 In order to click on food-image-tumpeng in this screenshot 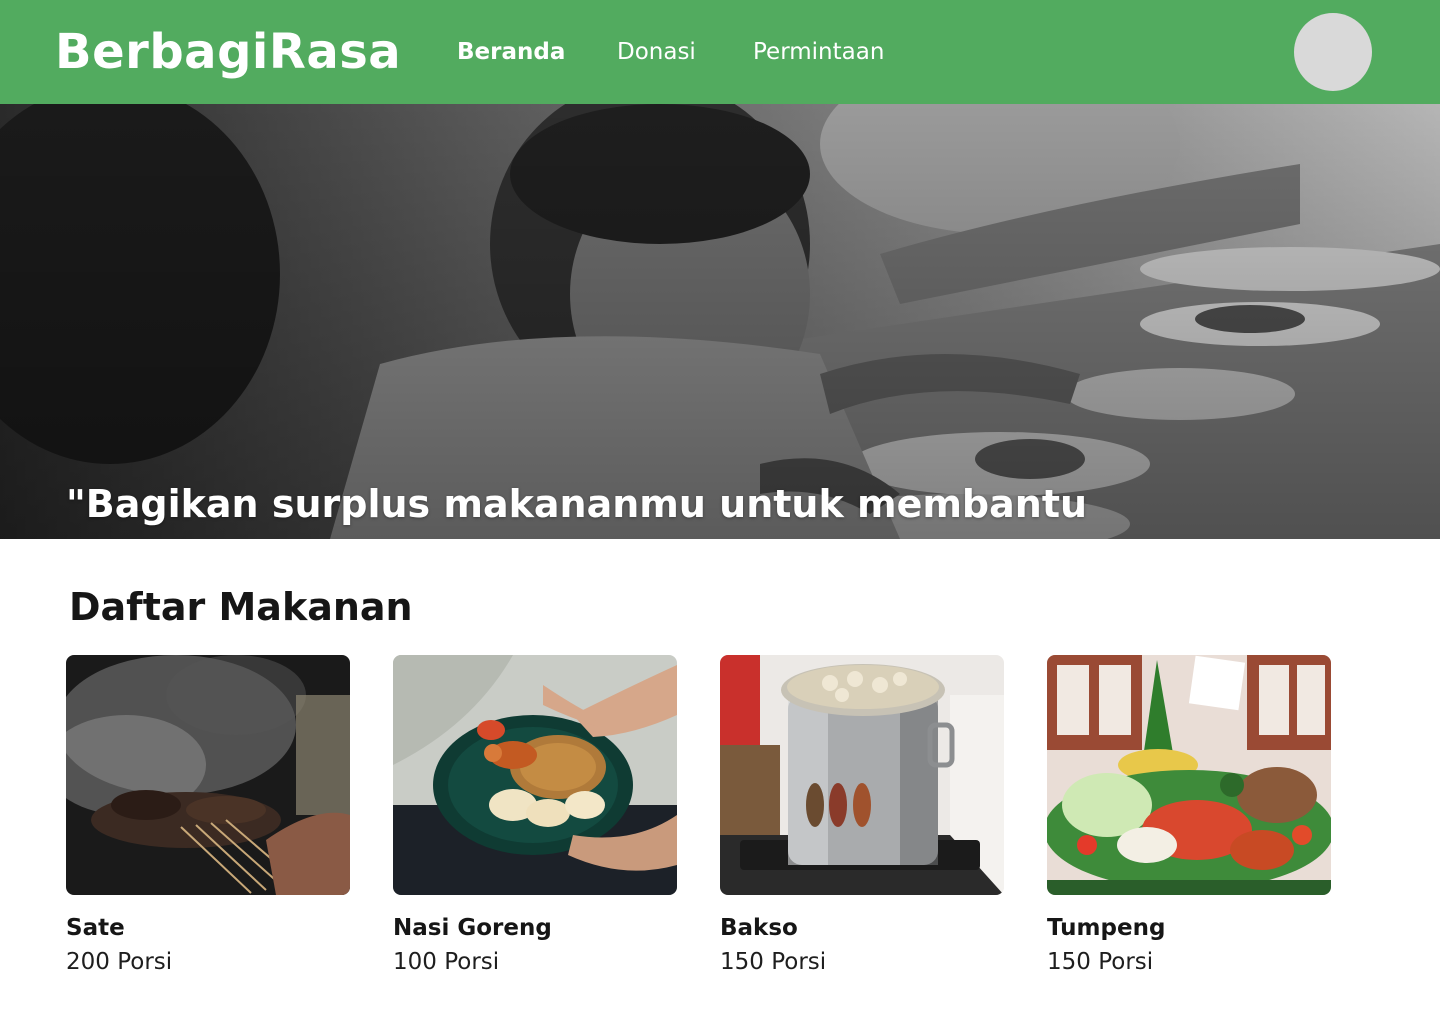, I will do `click(1189, 775)`.